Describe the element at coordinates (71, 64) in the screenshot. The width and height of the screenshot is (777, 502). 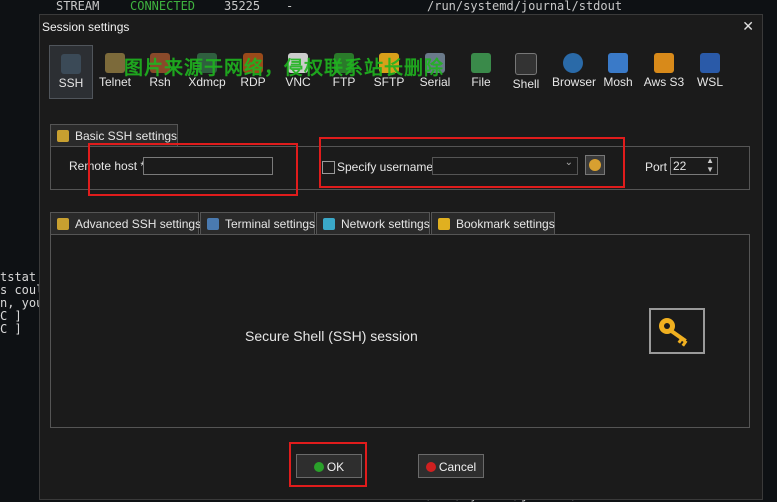
I see `ssh-icon` at that location.